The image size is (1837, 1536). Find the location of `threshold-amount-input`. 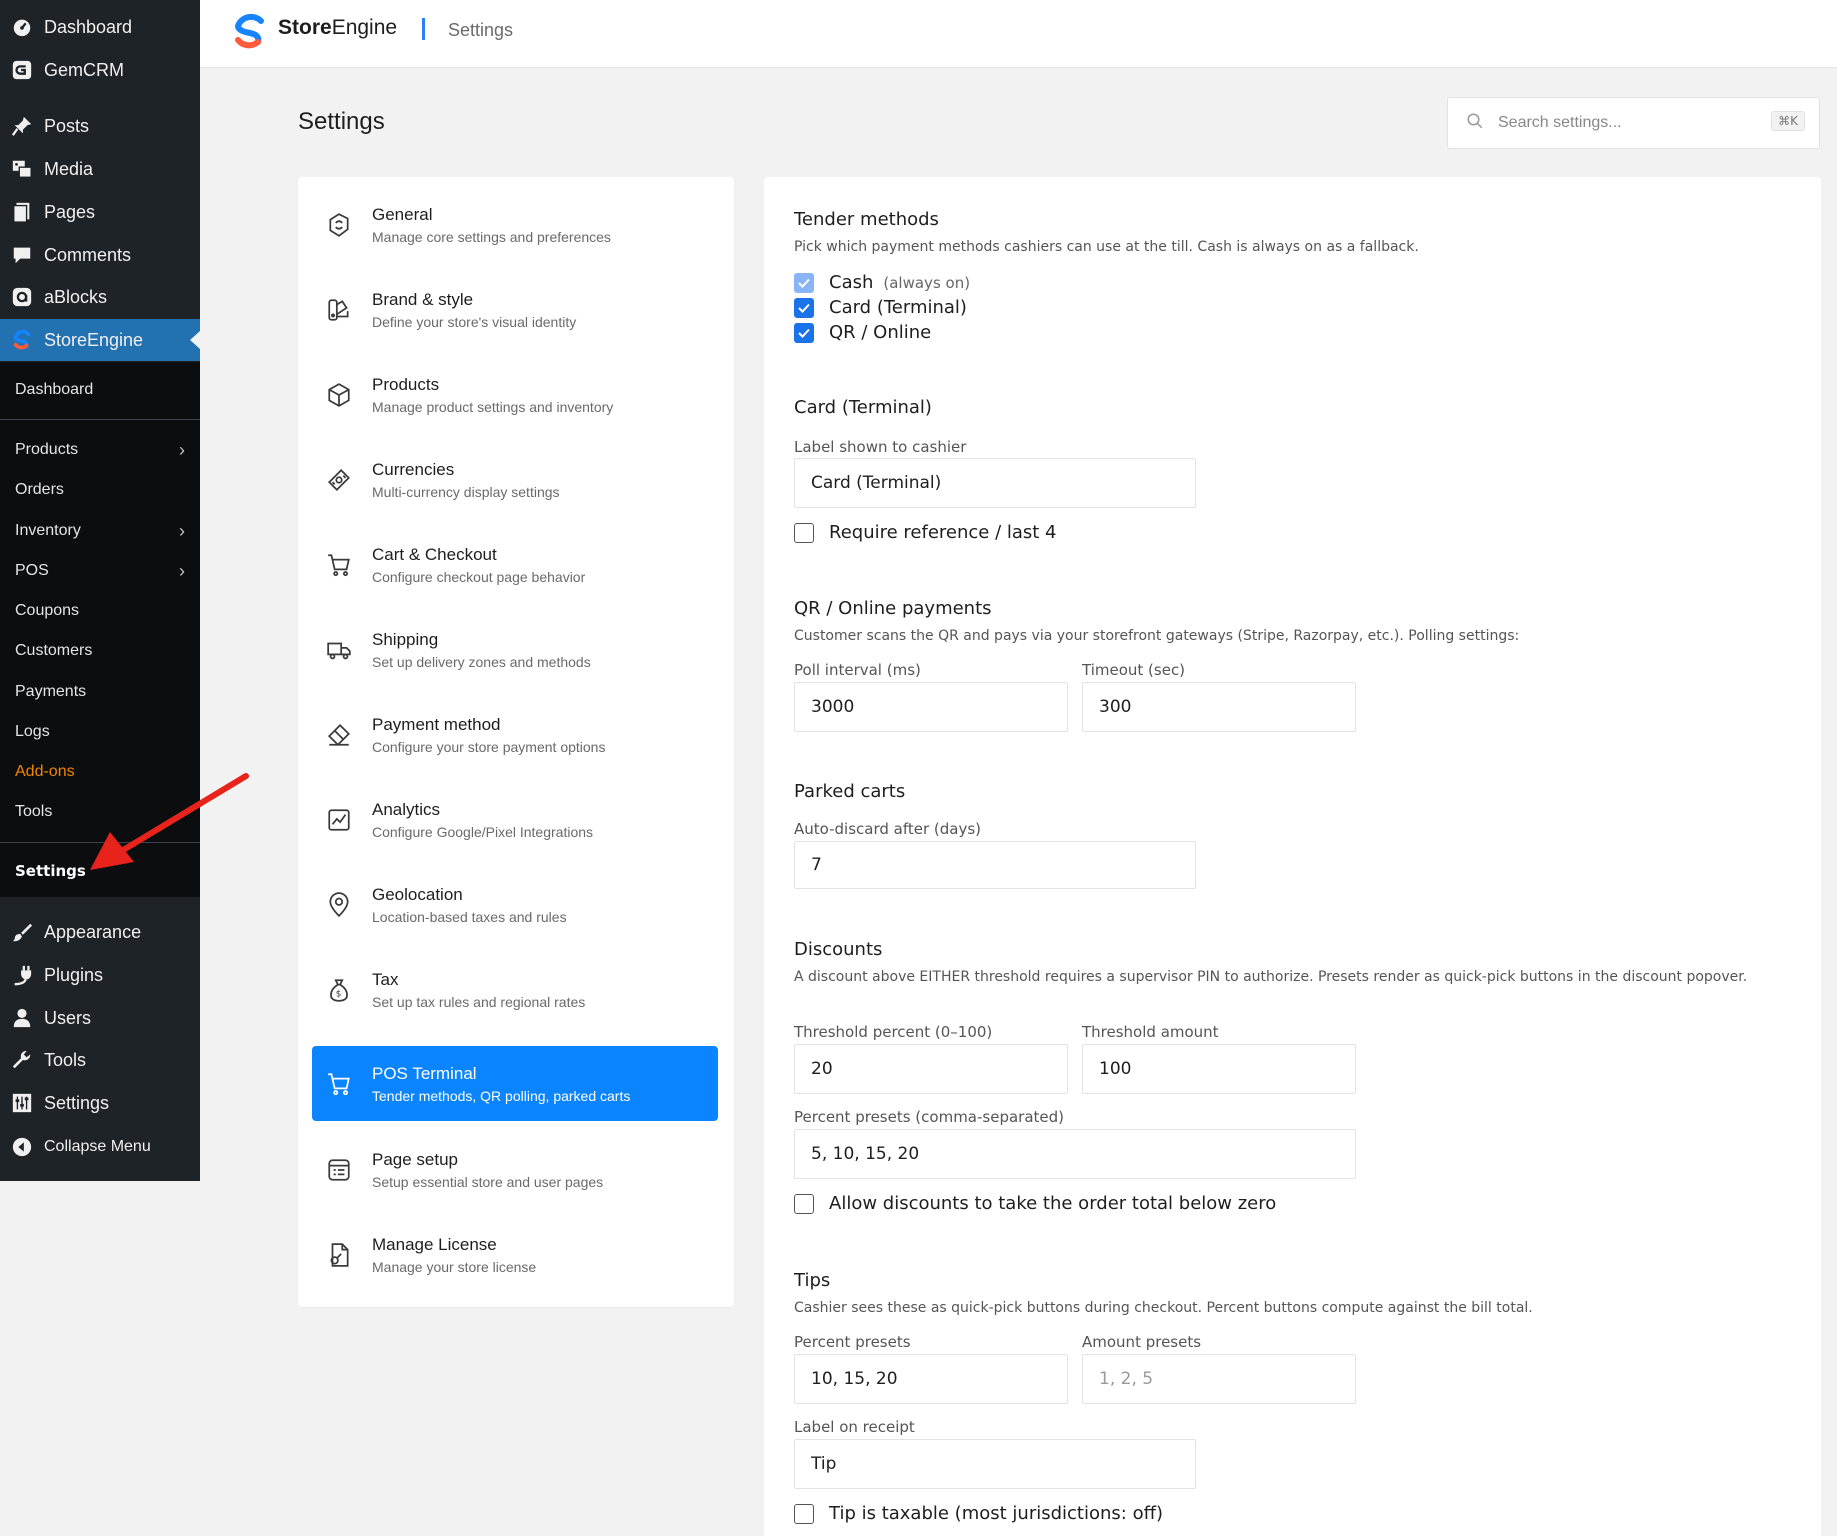

threshold-amount-input is located at coordinates (1219, 1069).